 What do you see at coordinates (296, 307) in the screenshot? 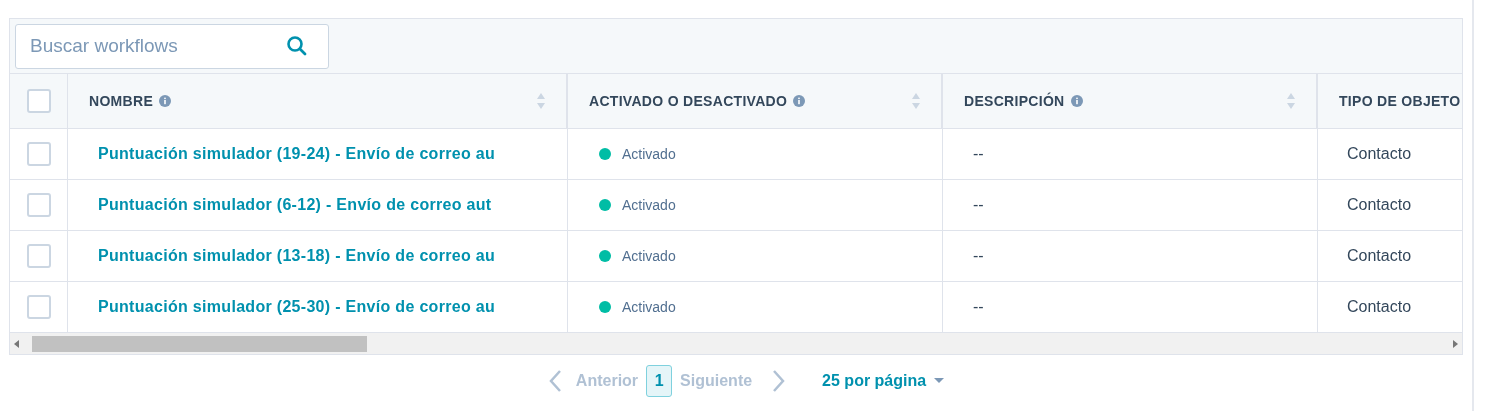
I see `workflow-link: Puntuación simulador (25-30) - Envío de correo au` at bounding box center [296, 307].